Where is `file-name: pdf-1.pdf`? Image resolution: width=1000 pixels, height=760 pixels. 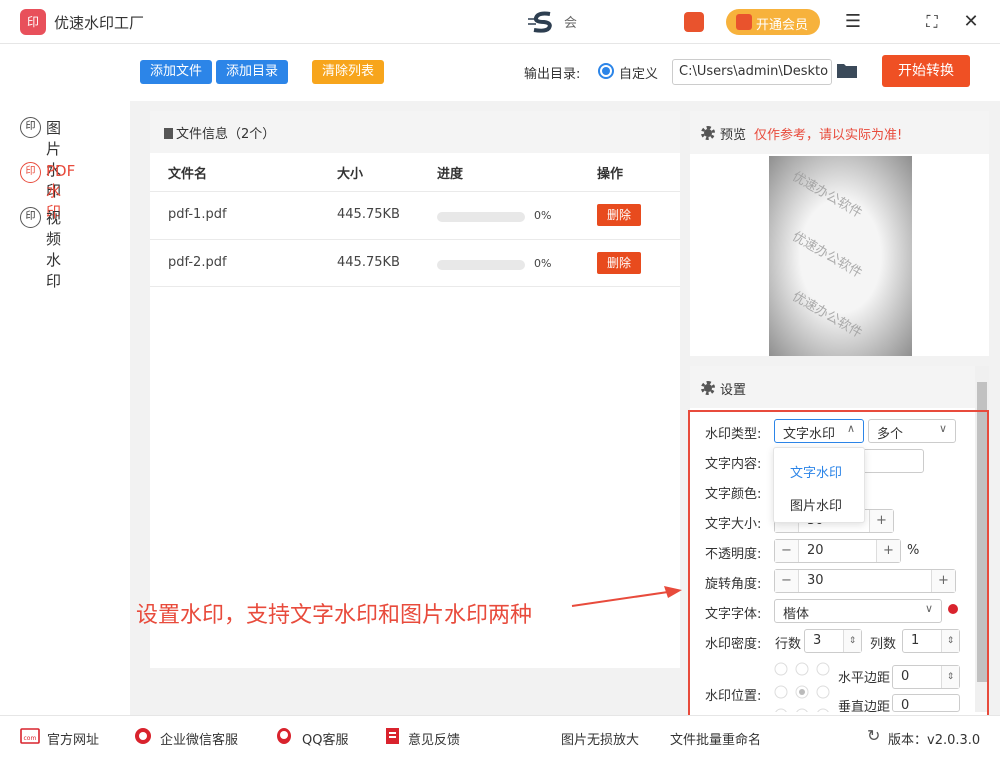 file-name: pdf-1.pdf is located at coordinates (197, 214).